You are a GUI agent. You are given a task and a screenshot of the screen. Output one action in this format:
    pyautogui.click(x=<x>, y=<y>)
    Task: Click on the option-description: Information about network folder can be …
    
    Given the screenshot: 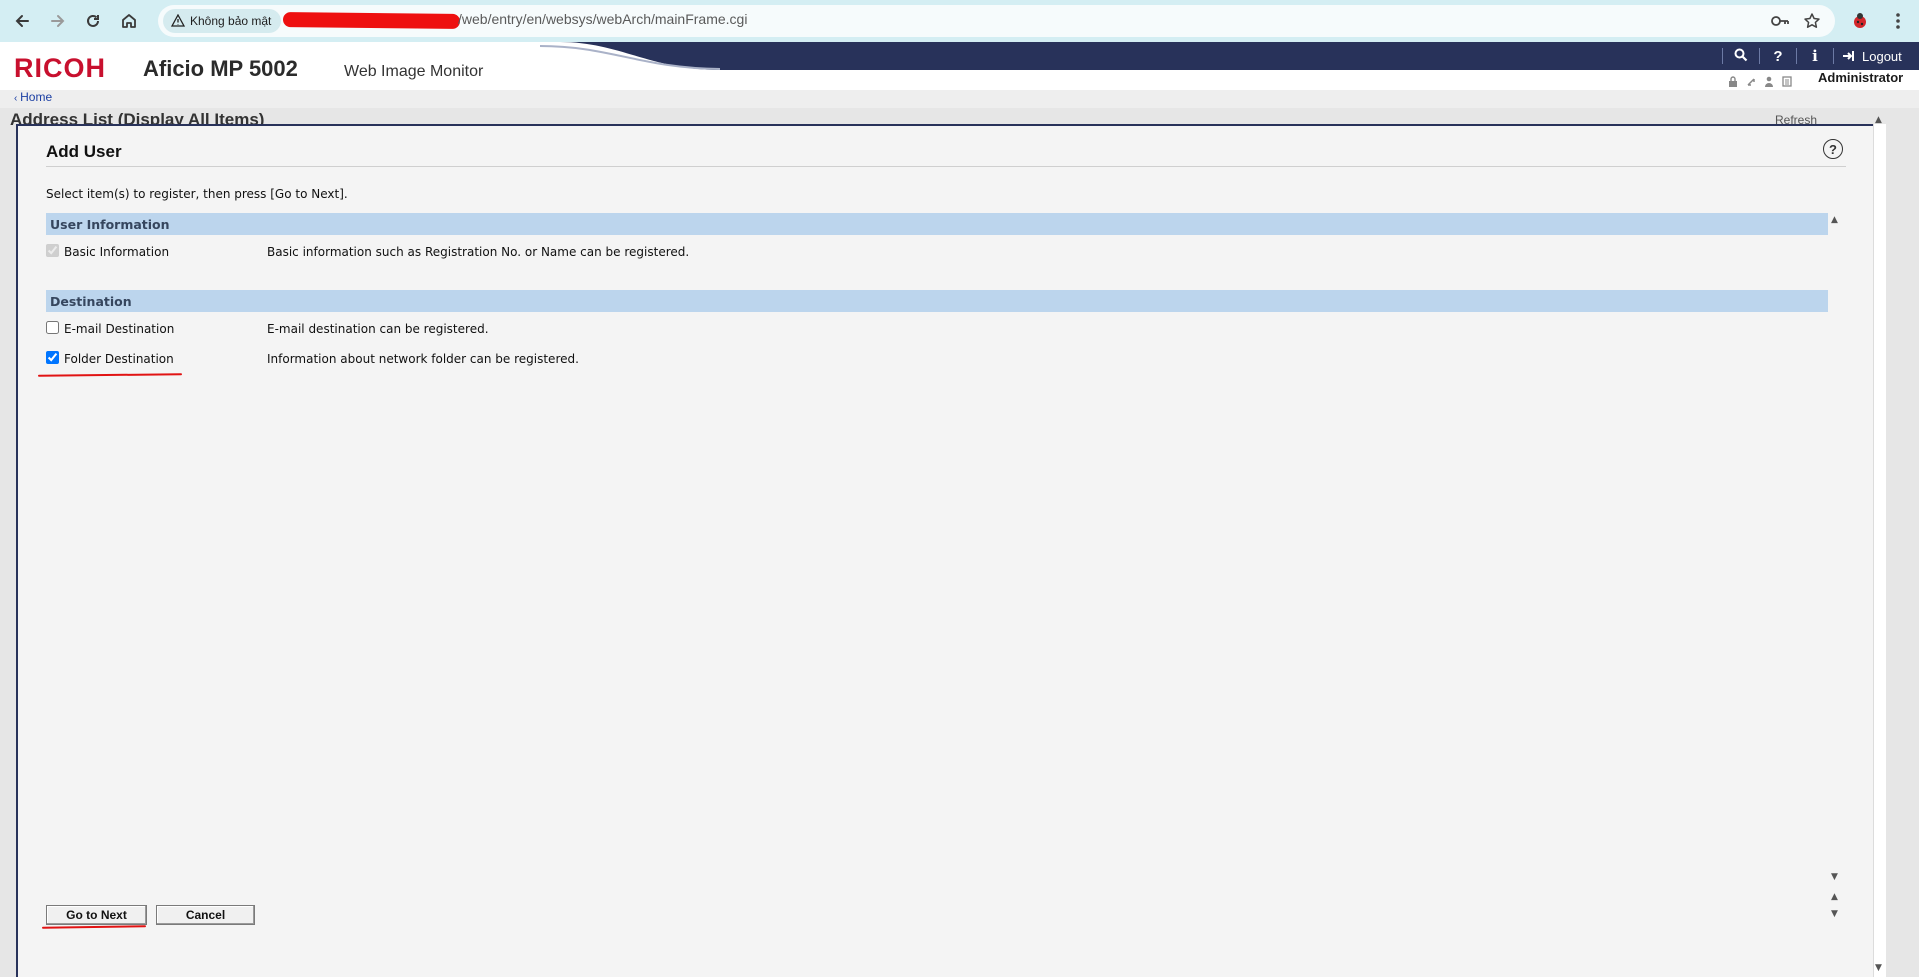 What is the action you would take?
    pyautogui.click(x=423, y=359)
    